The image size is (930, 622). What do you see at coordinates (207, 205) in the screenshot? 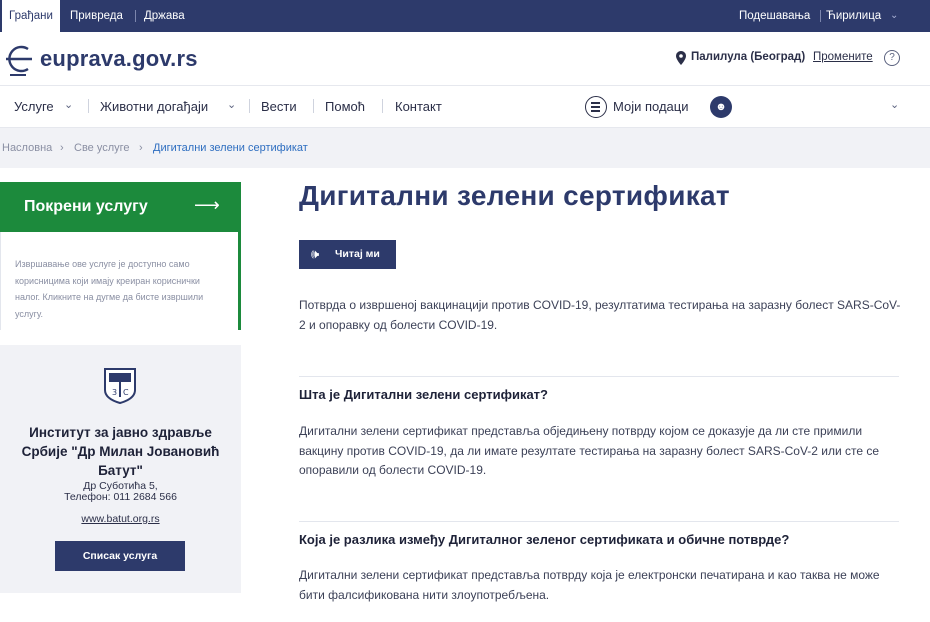
I see `arrow-right-icon: ⟶` at bounding box center [207, 205].